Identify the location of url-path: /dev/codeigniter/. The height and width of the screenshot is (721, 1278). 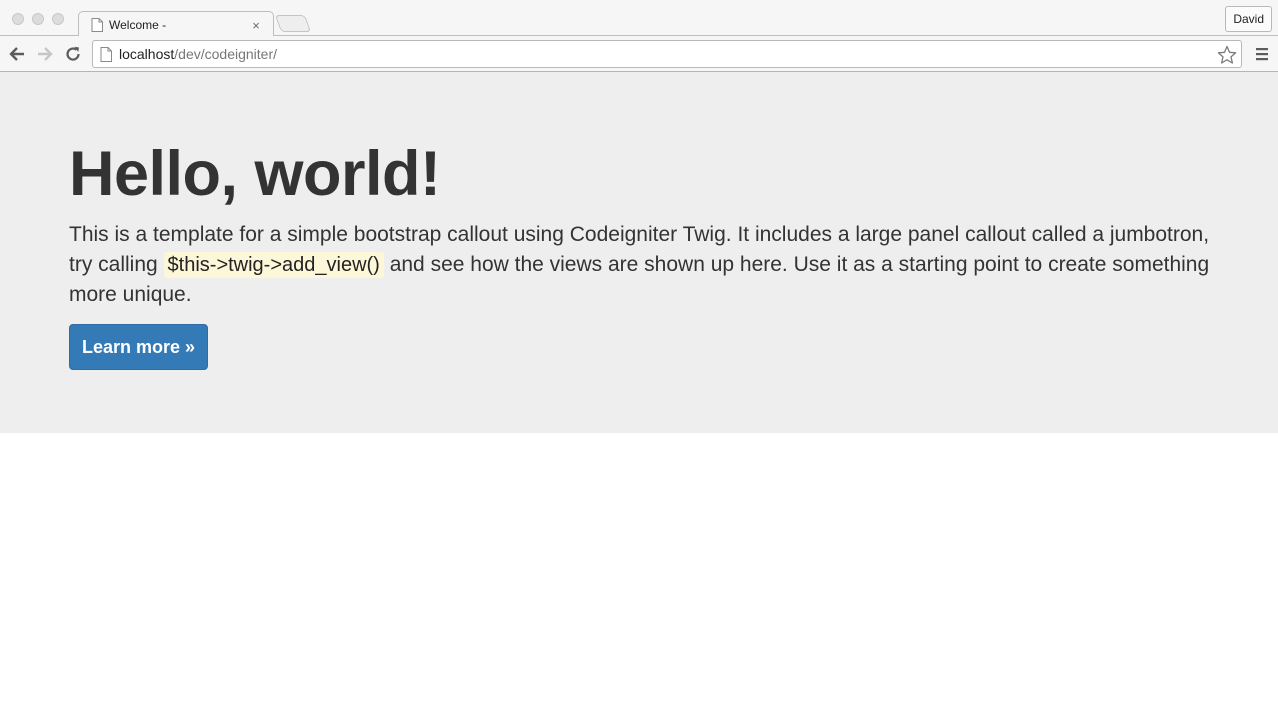
(225, 54).